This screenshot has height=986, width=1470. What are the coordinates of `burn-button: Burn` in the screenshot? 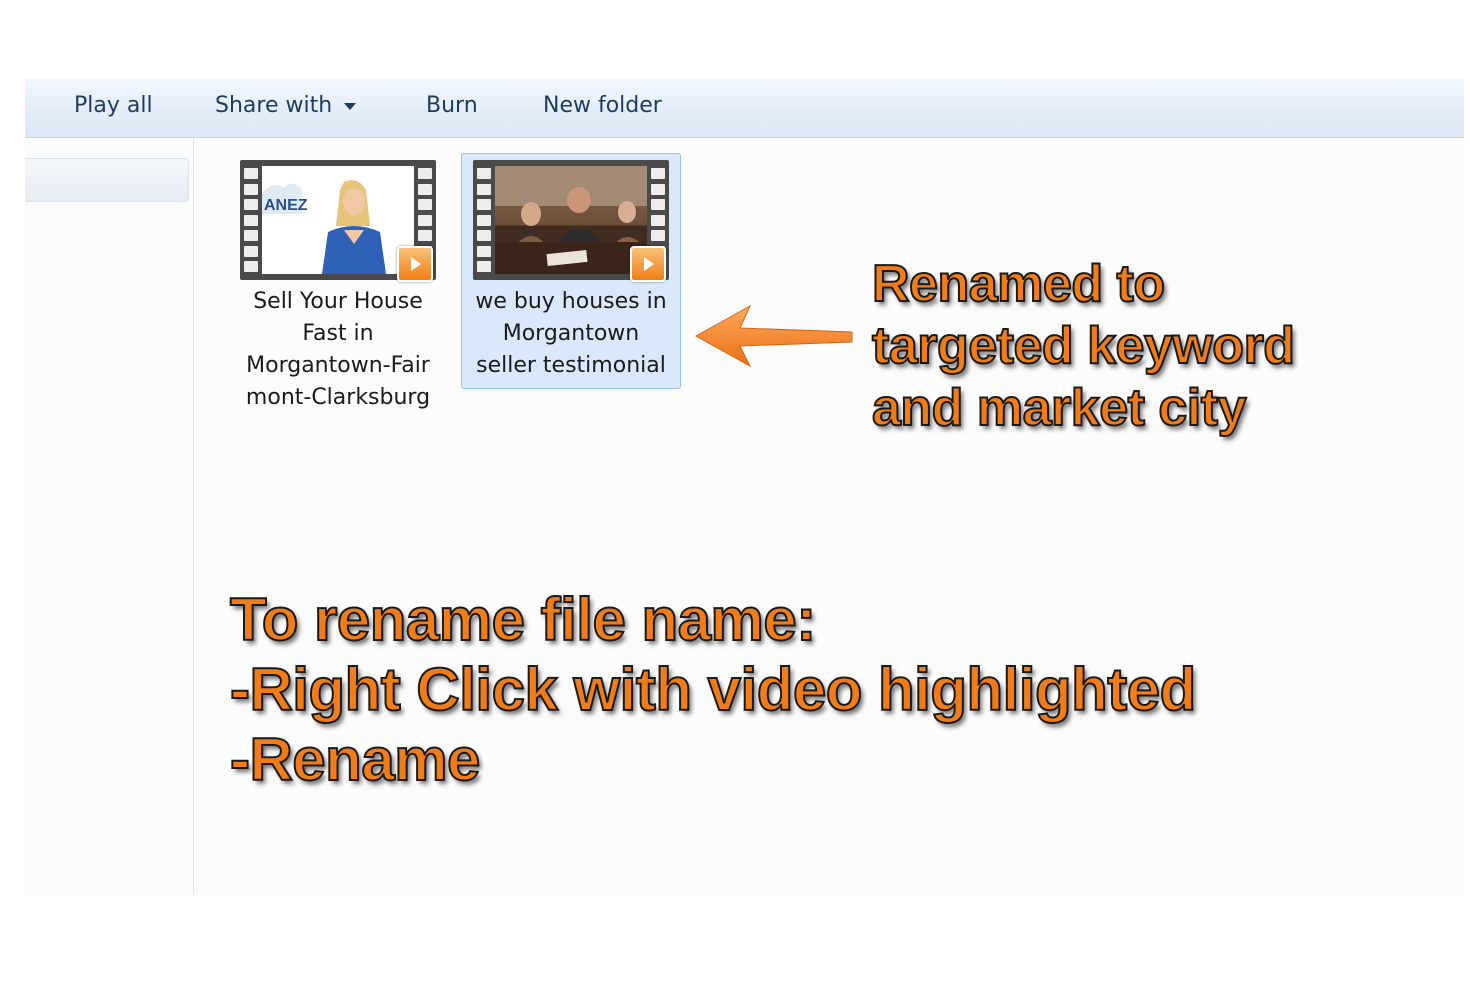 It's located at (452, 107).